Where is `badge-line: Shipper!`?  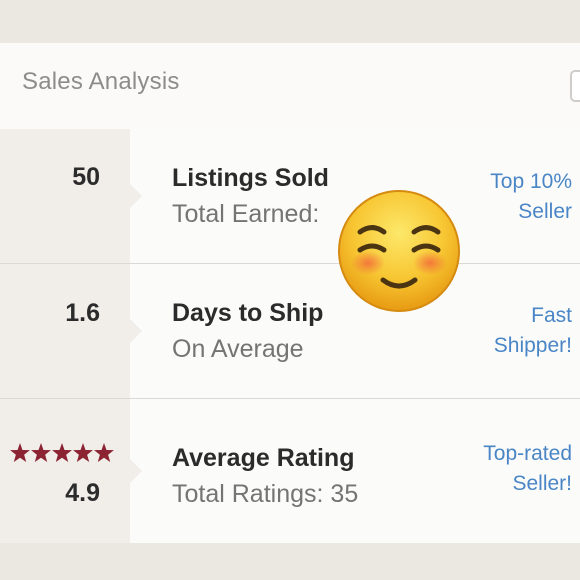 badge-line: Shipper! is located at coordinates (532, 345).